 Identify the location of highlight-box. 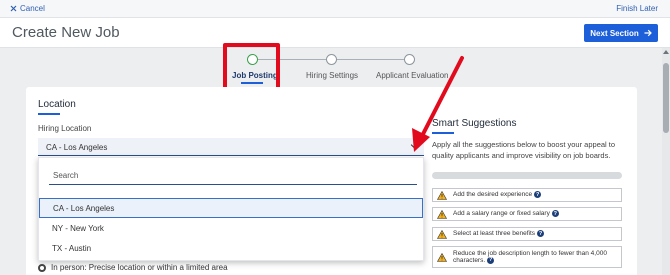
(251, 67).